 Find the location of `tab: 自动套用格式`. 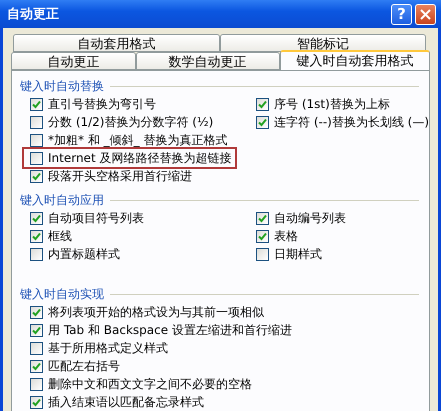

tab: 自动套用格式 is located at coordinates (116, 43).